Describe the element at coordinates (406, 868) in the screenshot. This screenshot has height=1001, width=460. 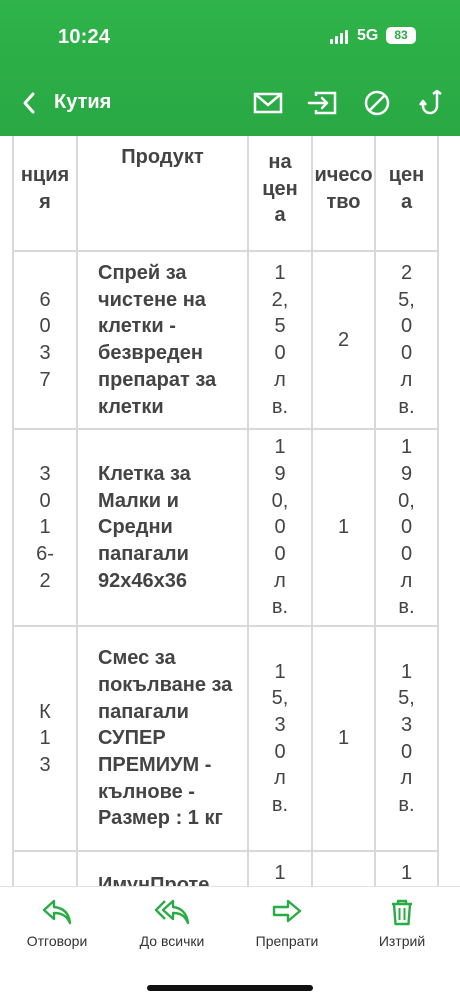
I see `cell-total: 1 5` at that location.